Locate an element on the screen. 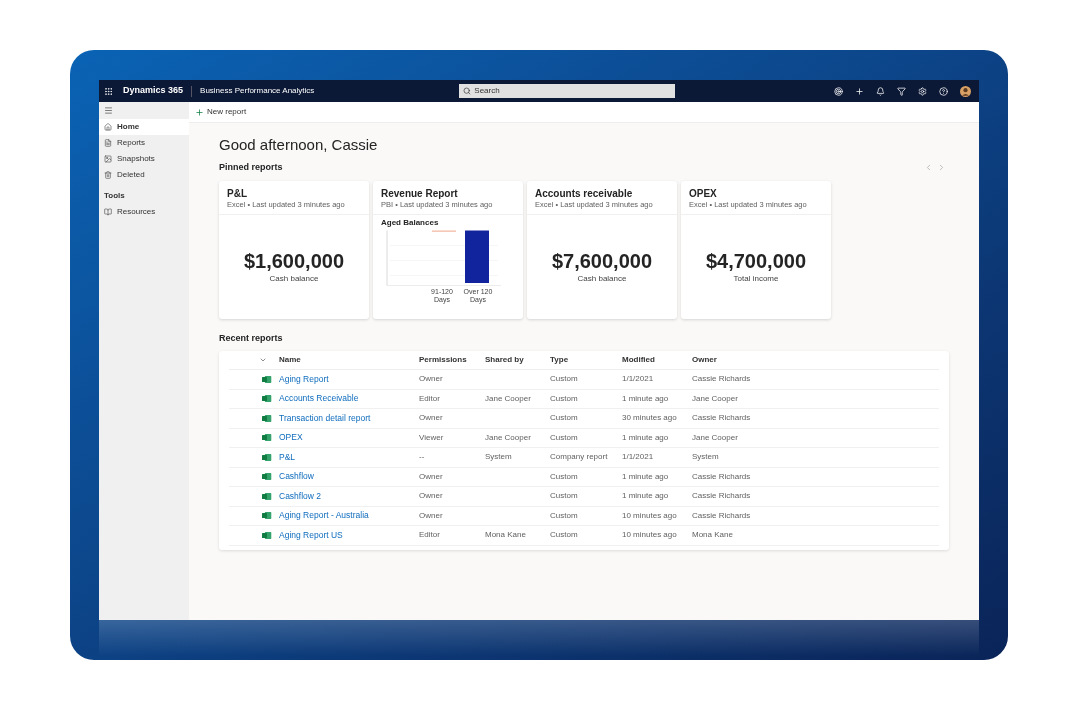 The width and height of the screenshot is (1080, 720). area-name: Business Performance Analytics is located at coordinates (257, 91).